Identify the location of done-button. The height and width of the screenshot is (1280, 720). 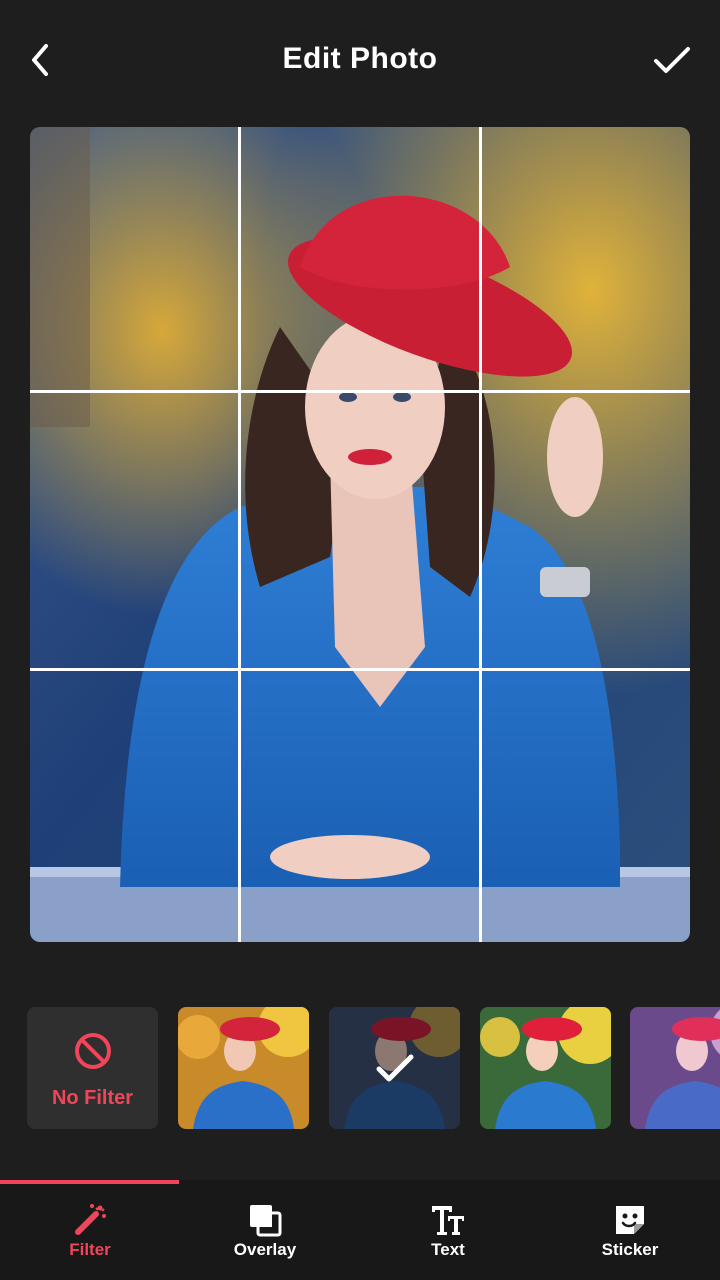
(672, 60).